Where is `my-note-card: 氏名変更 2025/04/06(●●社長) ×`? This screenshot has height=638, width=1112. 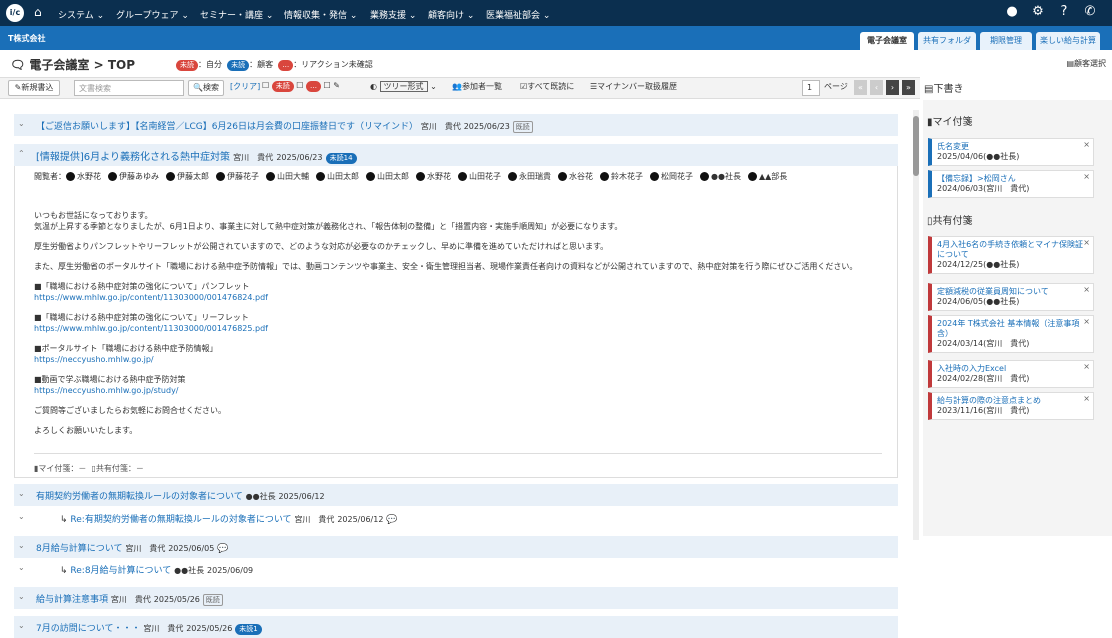 my-note-card: 氏名変更 2025/04/06(●●社長) × is located at coordinates (1011, 152).